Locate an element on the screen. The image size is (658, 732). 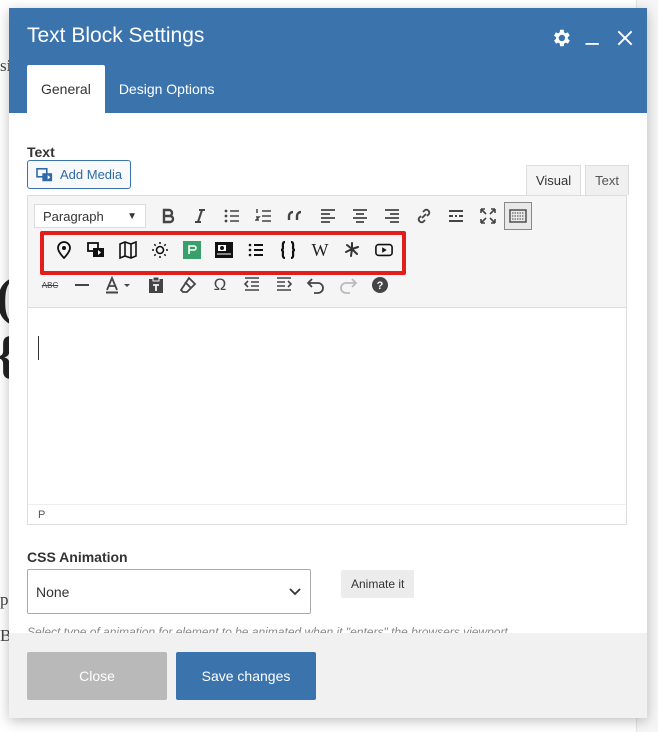
italic-icon is located at coordinates (200, 216).